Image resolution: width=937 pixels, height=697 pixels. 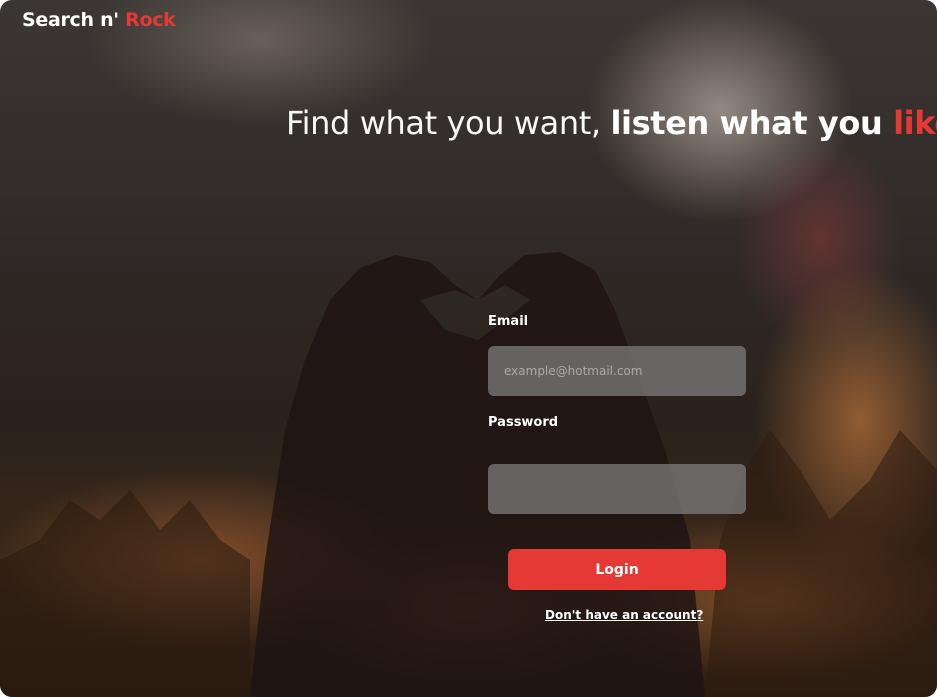 What do you see at coordinates (617, 569) in the screenshot?
I see `login-button: Login` at bounding box center [617, 569].